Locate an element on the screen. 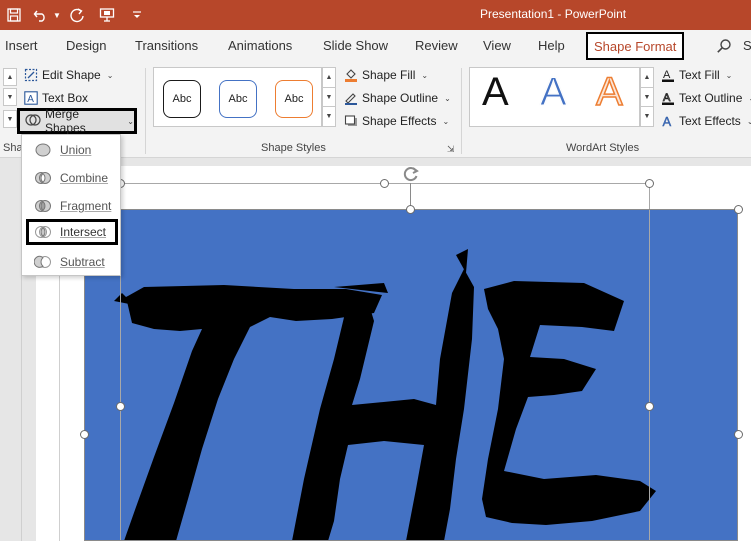  shape-styles-gallery: Abc Abc Abc is located at coordinates (237, 97).